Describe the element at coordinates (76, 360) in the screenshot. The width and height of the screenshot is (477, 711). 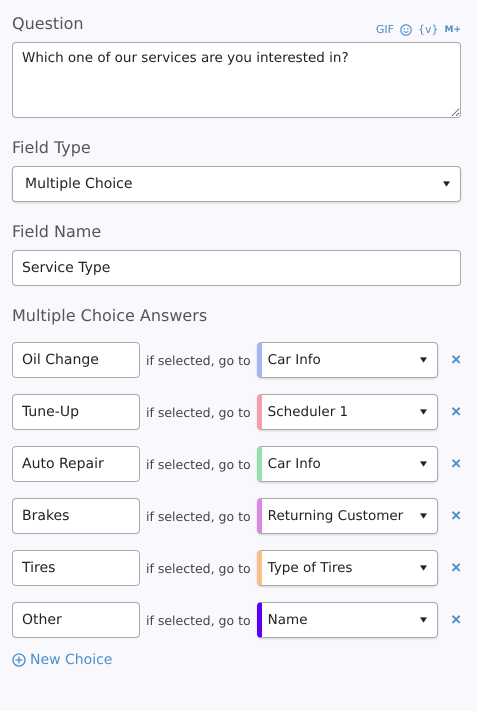
I see `answer-input: Oil Change` at that location.